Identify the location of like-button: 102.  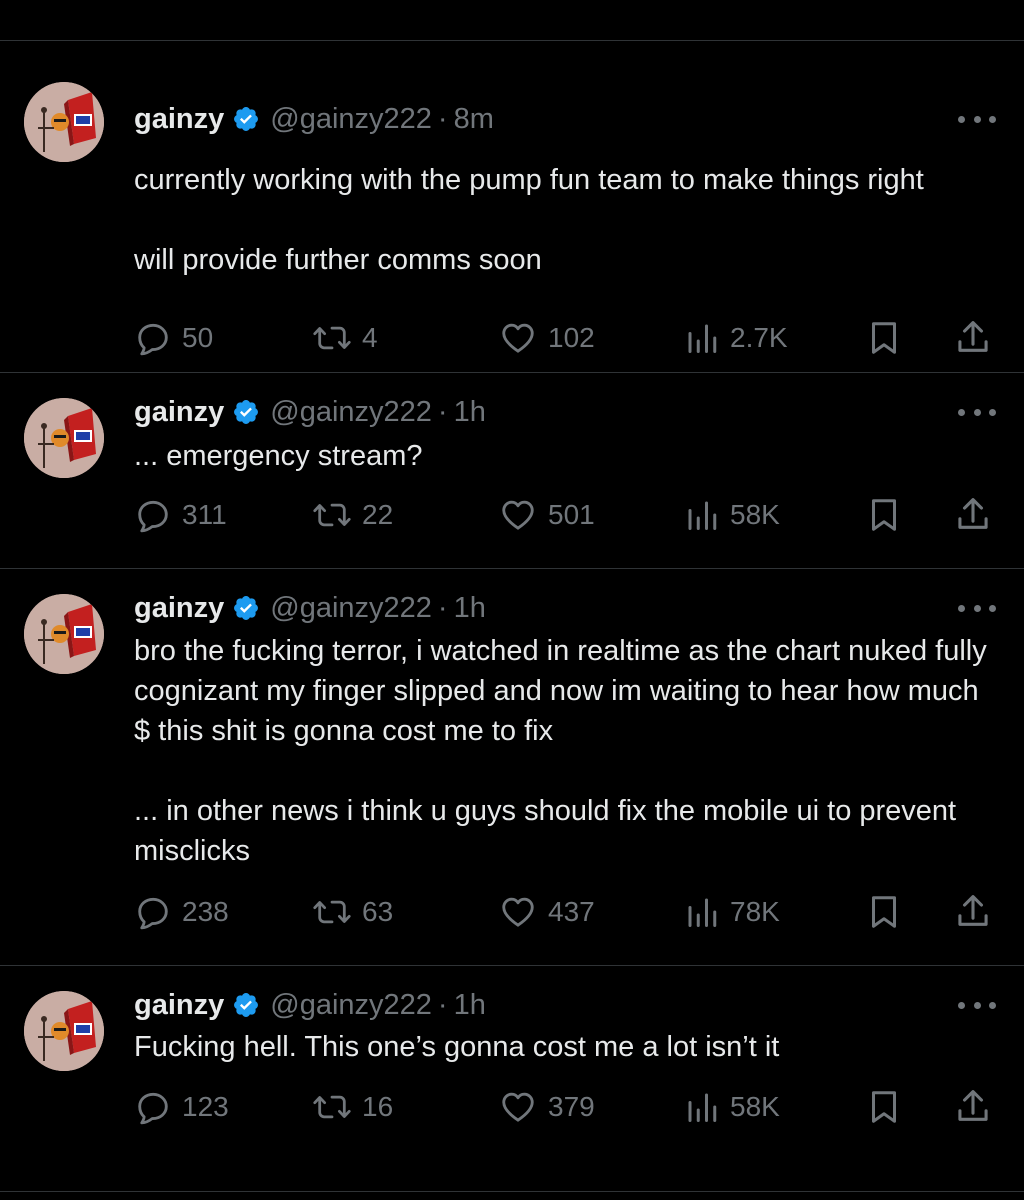
(546, 338).